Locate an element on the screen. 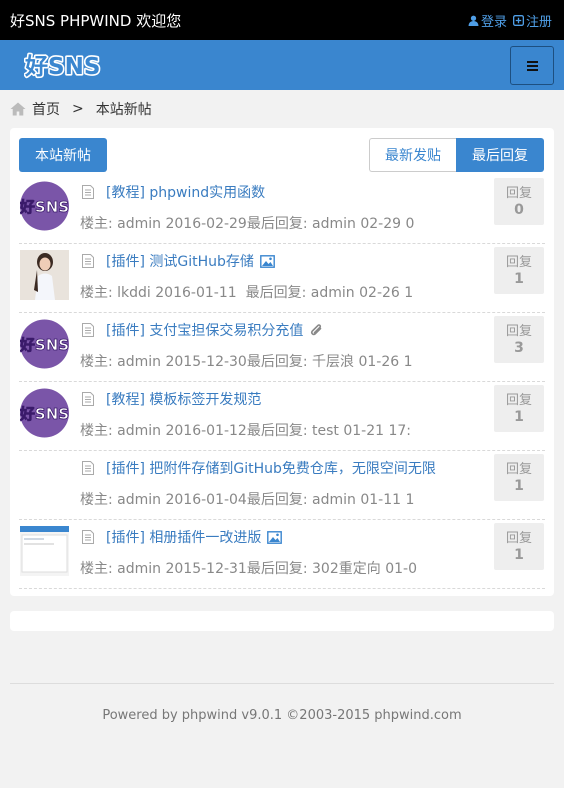 Image resolution: width=564 pixels, height=788 pixels. thread-author-date: 楼主: admin 2016-02-29 is located at coordinates (163, 224).